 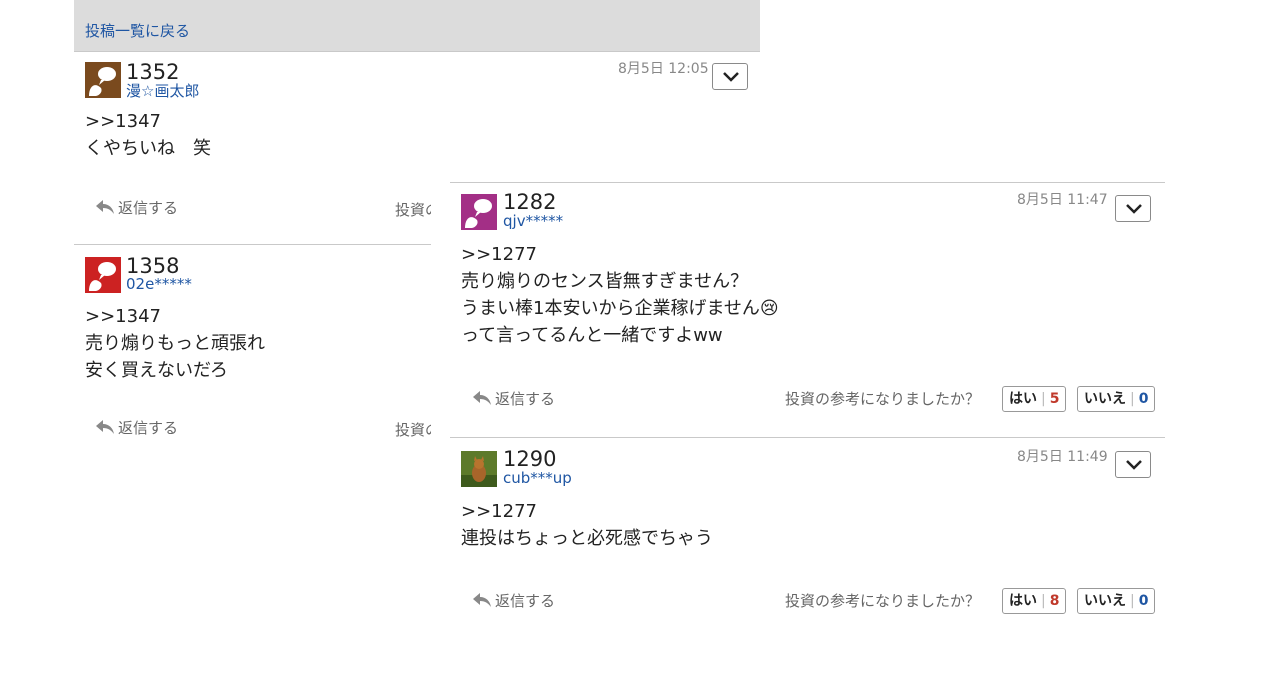 I want to click on username: cub***up, so click(x=537, y=478).